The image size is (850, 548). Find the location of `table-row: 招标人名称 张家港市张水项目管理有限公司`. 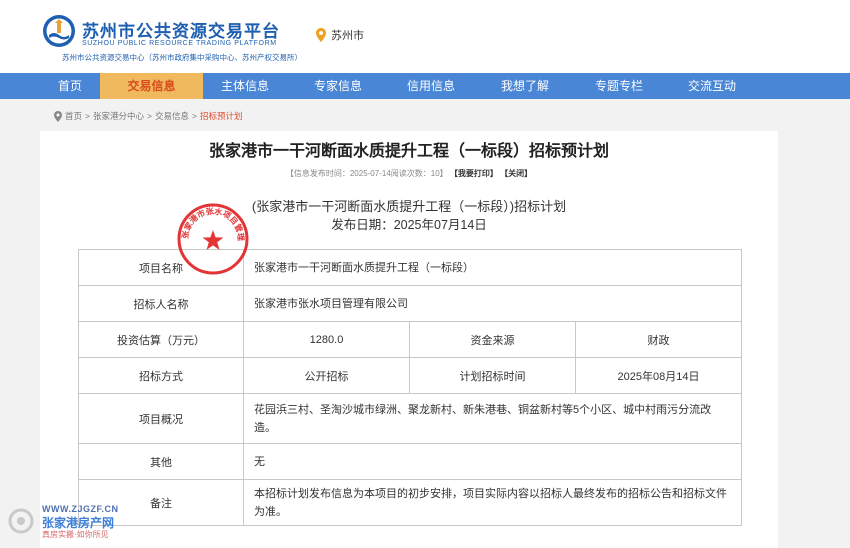

table-row: 招标人名称 张家港市张水项目管理有限公司 is located at coordinates (410, 303).